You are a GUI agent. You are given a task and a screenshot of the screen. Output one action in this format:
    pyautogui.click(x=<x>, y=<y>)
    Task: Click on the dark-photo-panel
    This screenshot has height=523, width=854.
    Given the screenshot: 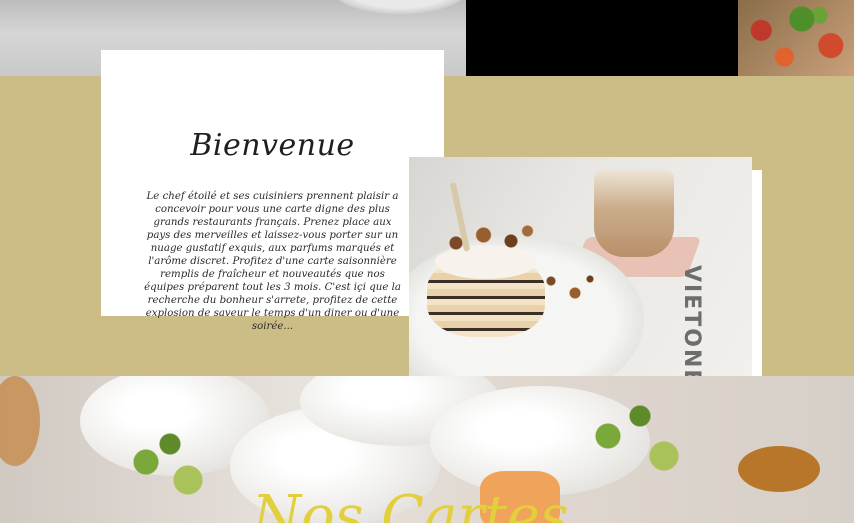 What is the action you would take?
    pyautogui.click(x=602, y=38)
    